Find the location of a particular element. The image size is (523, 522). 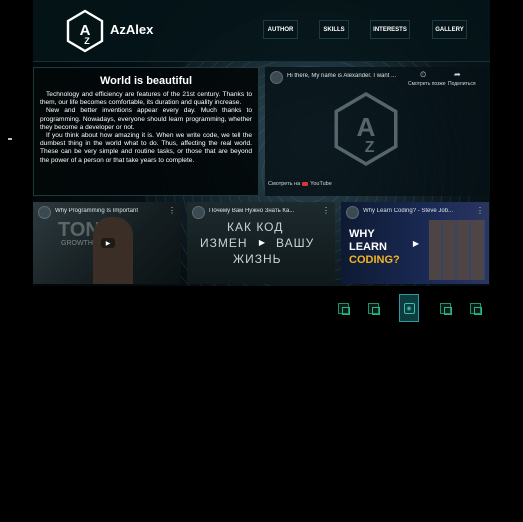

gallery-thumb-active: ◉ is located at coordinates (409, 308).